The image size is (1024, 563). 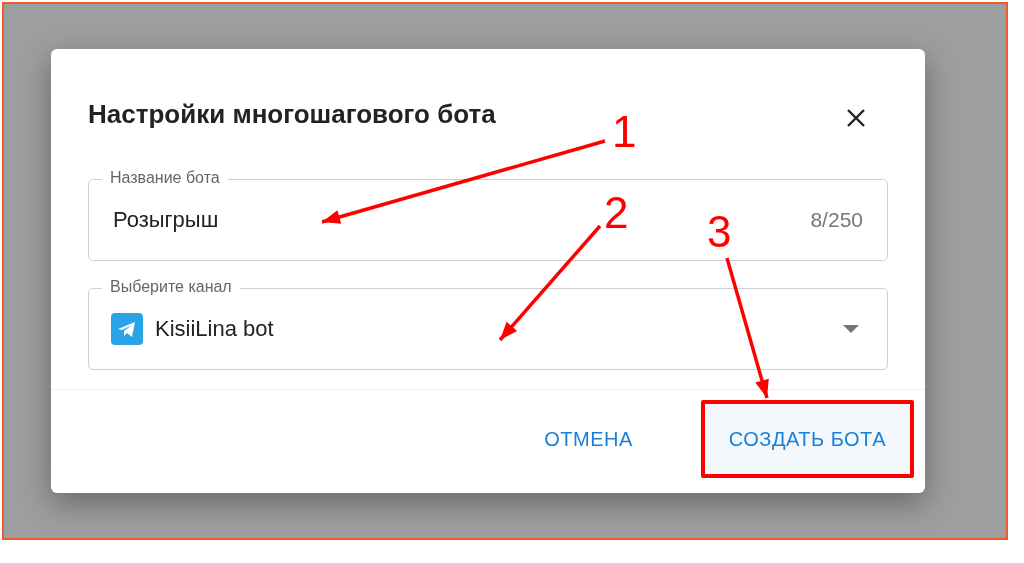 What do you see at coordinates (807, 439) in the screenshot?
I see `create-button: СОЗДАТЬ БОТА` at bounding box center [807, 439].